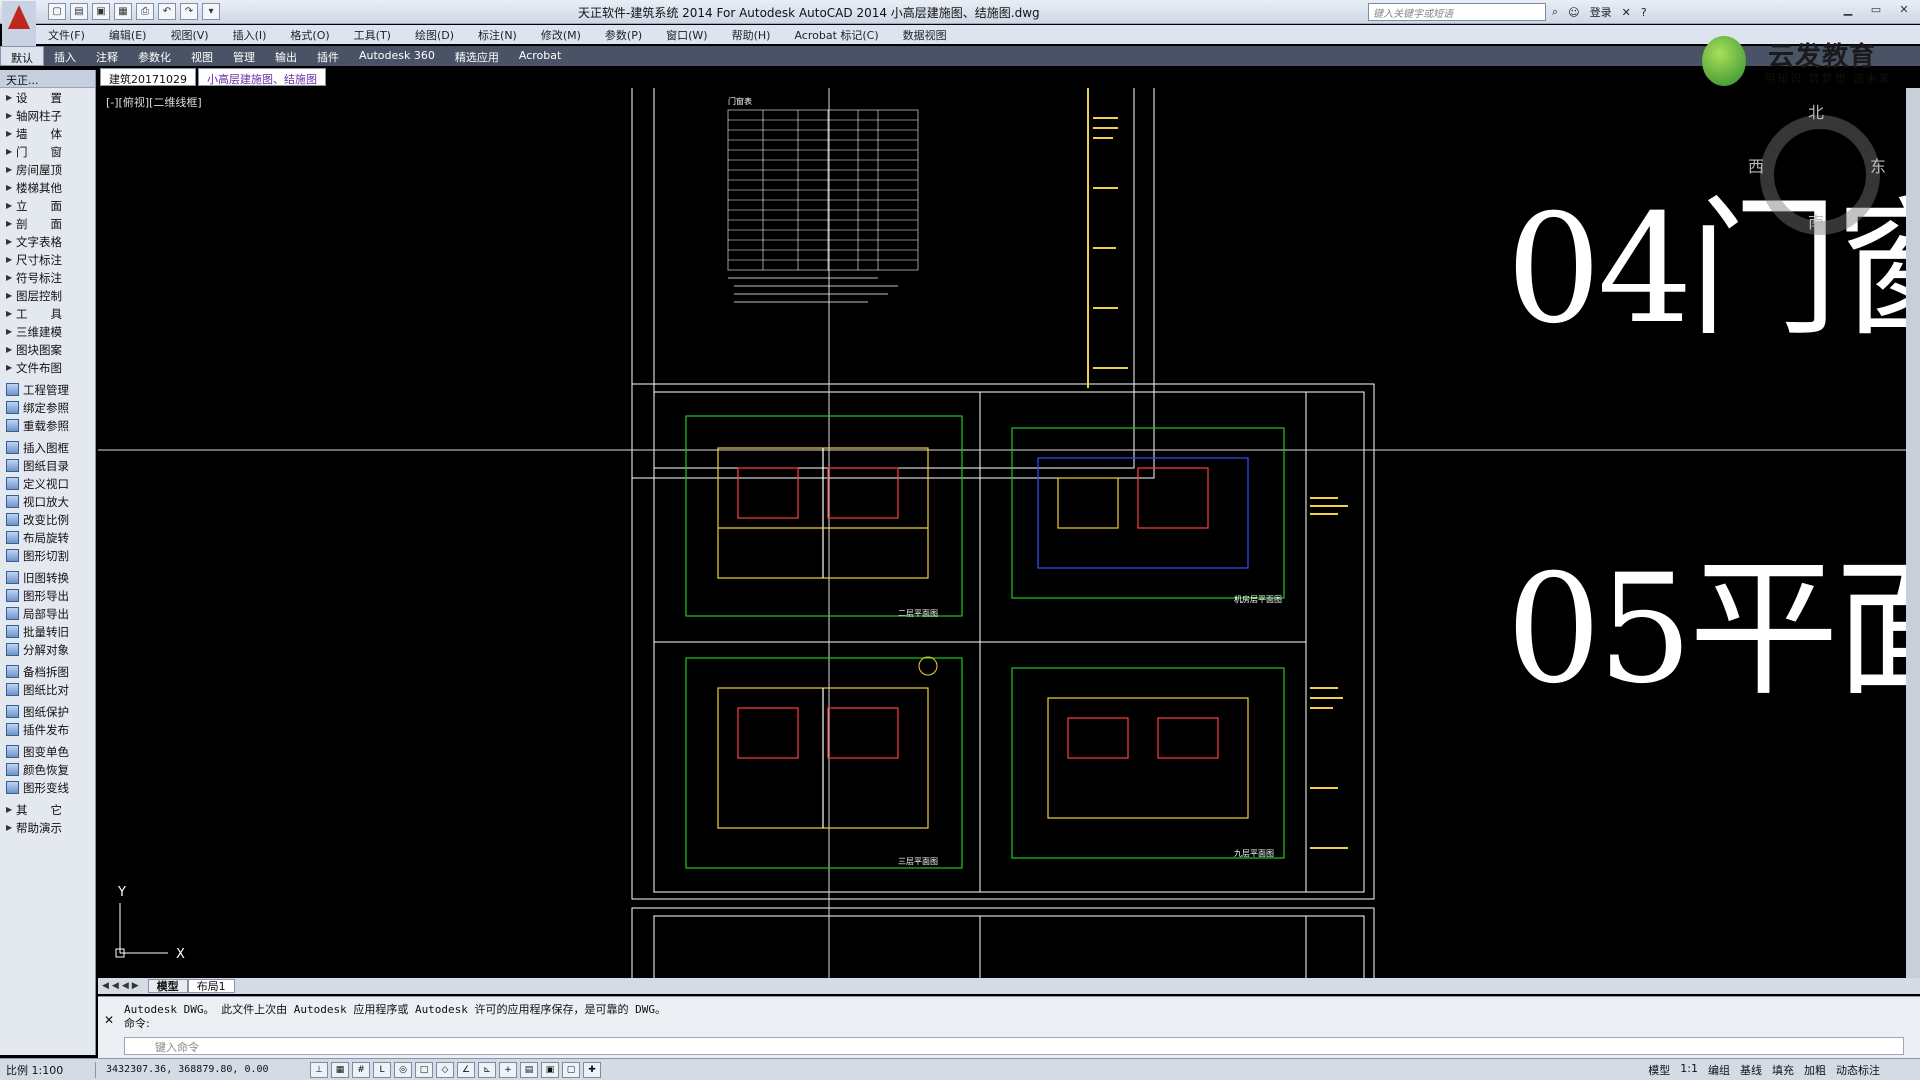 This screenshot has width=1920, height=1080. Describe the element at coordinates (1659, 1070) in the screenshot. I see `status-toggle-0: 模型` at that location.